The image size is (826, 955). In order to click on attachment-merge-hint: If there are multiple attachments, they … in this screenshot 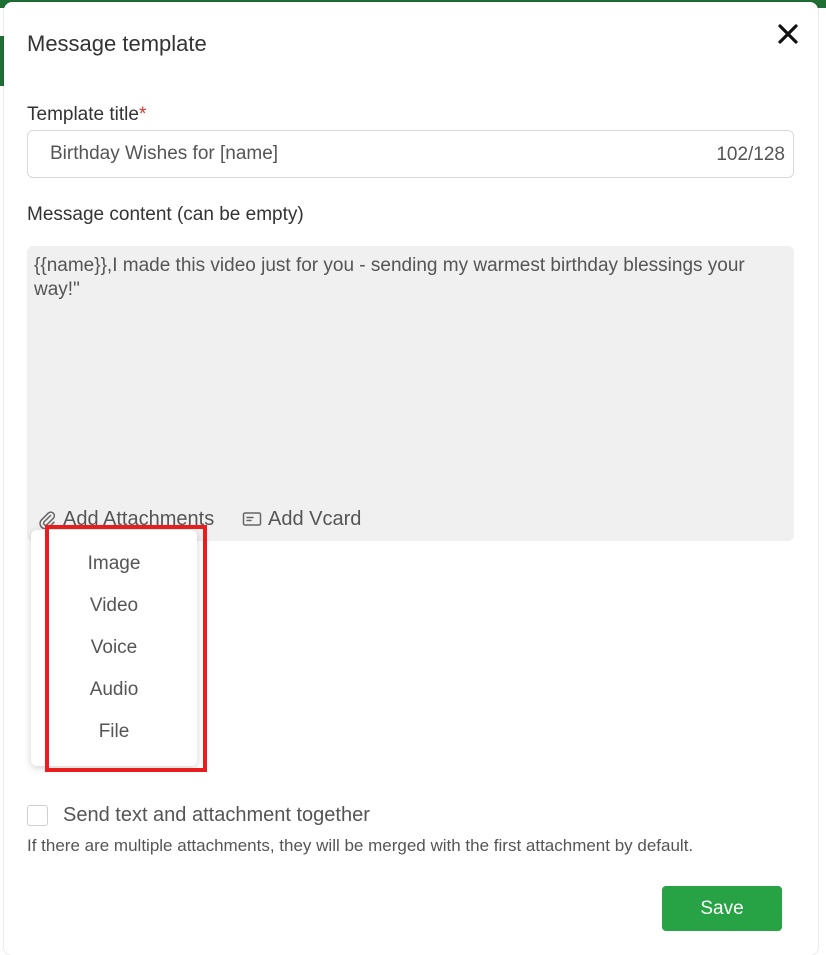, I will do `click(360, 845)`.